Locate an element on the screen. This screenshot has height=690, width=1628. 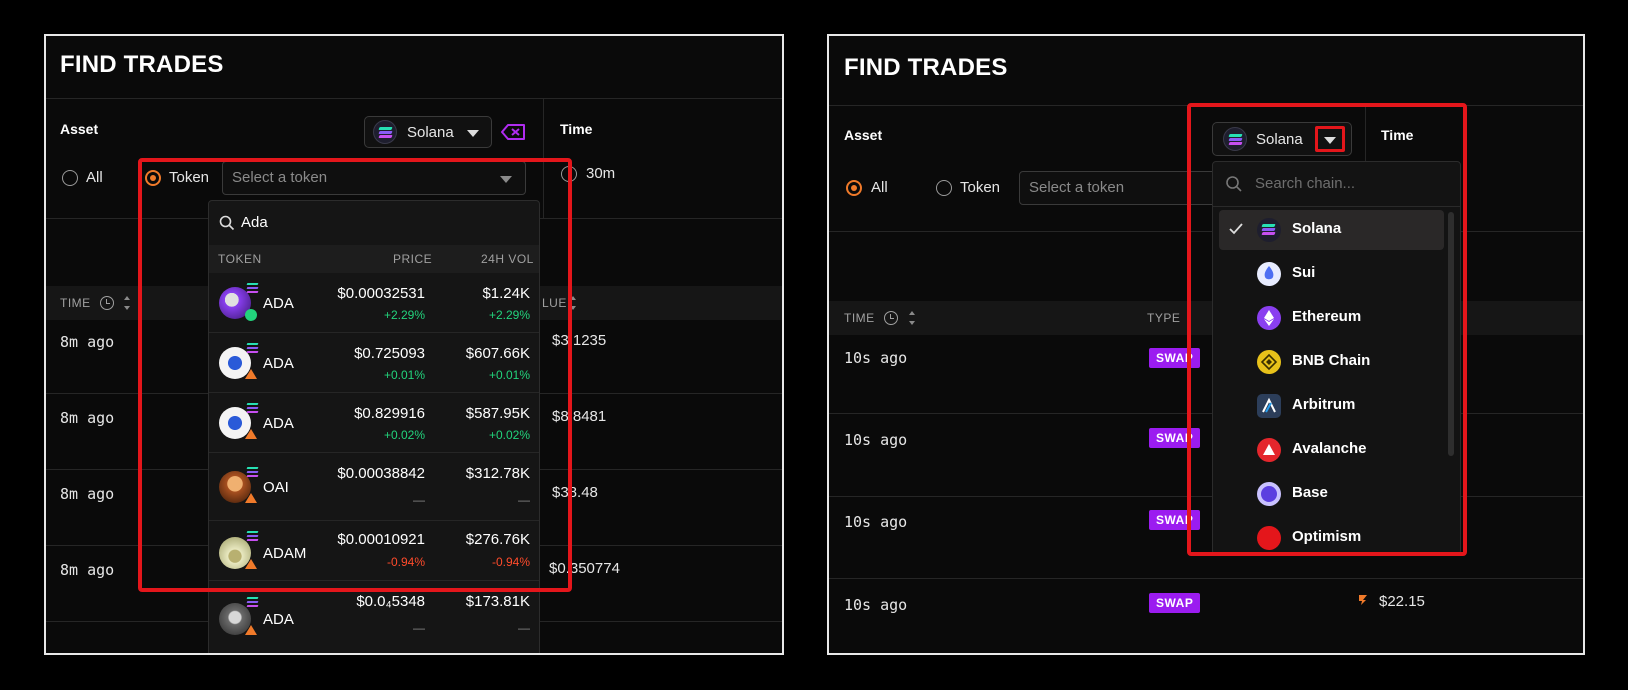
header-token: TOKEN is located at coordinates (240, 259).